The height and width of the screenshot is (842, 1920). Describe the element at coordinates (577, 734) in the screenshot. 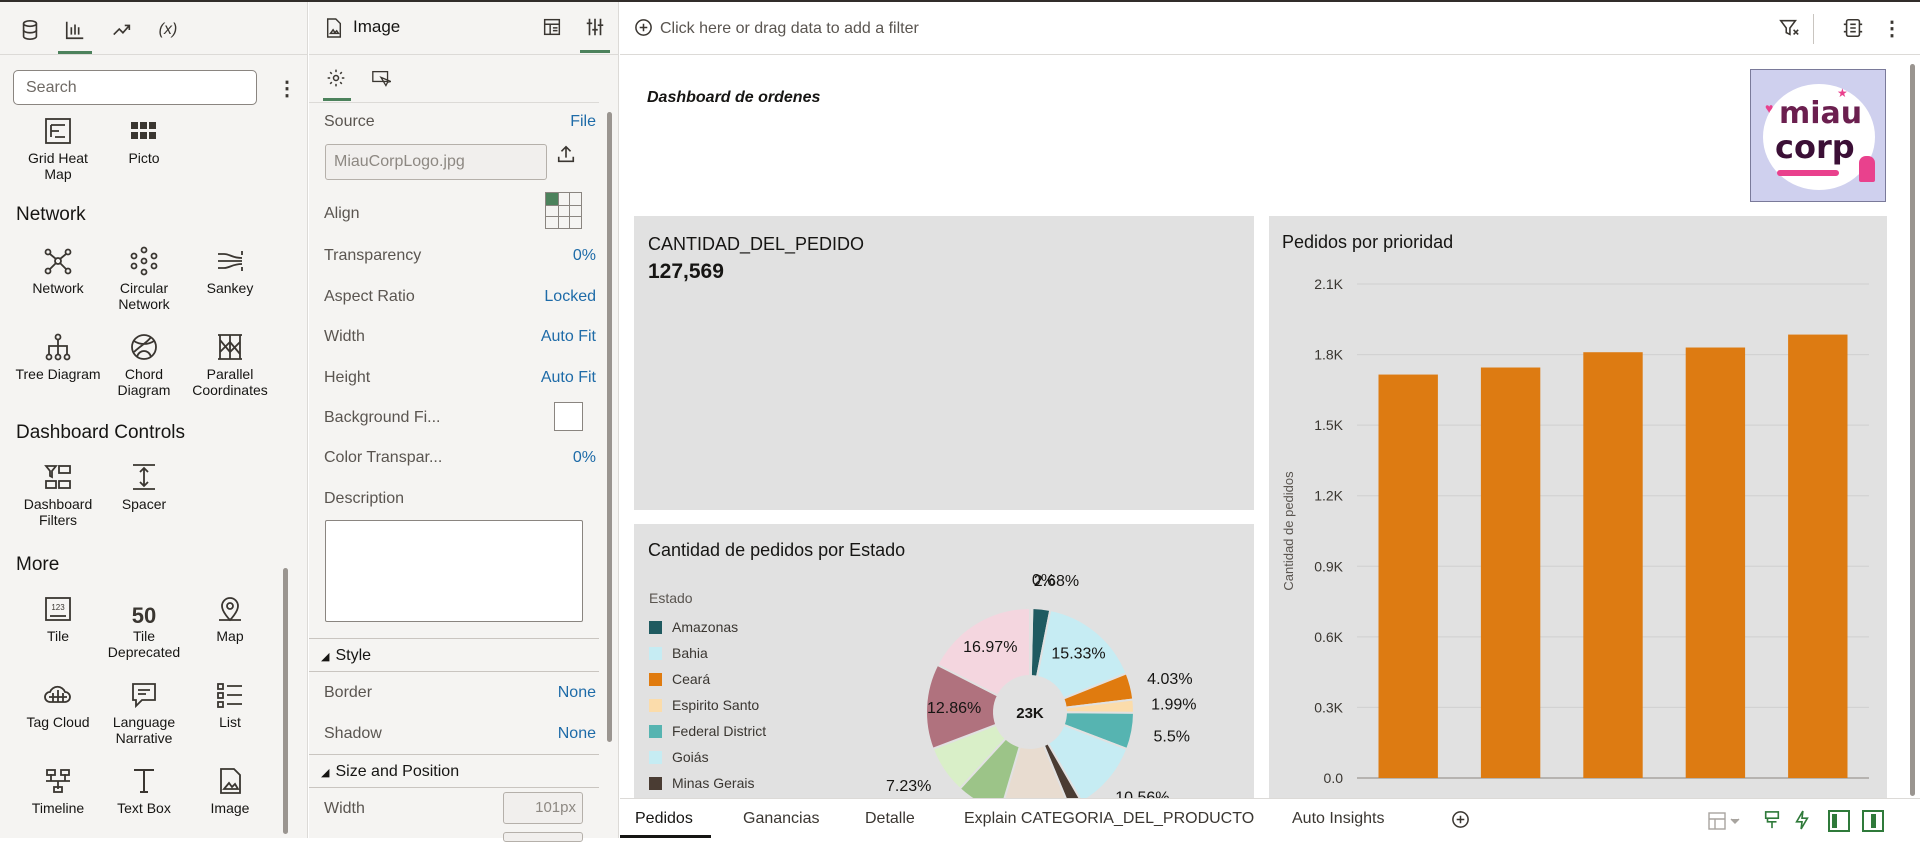

I see `shadow-value: None` at that location.